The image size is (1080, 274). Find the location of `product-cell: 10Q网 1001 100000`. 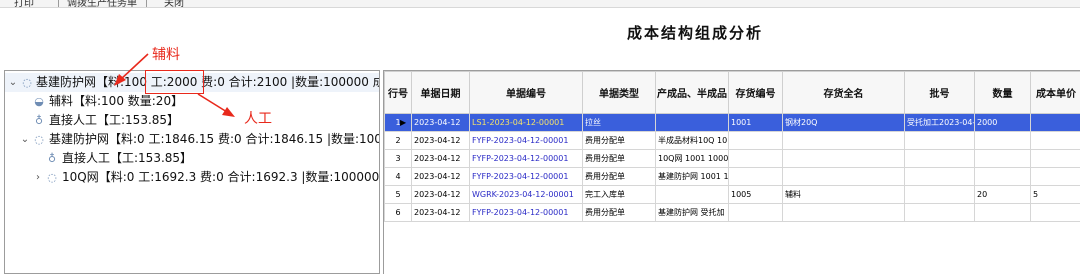

product-cell: 10Q网 1001 100000 is located at coordinates (692, 158).